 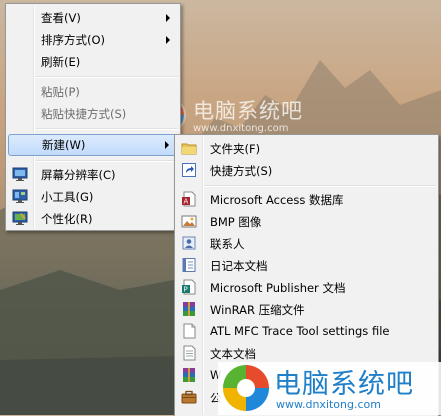 I want to click on menu-item-screen-resolution: 屏幕分辨率(C), so click(x=93, y=175).